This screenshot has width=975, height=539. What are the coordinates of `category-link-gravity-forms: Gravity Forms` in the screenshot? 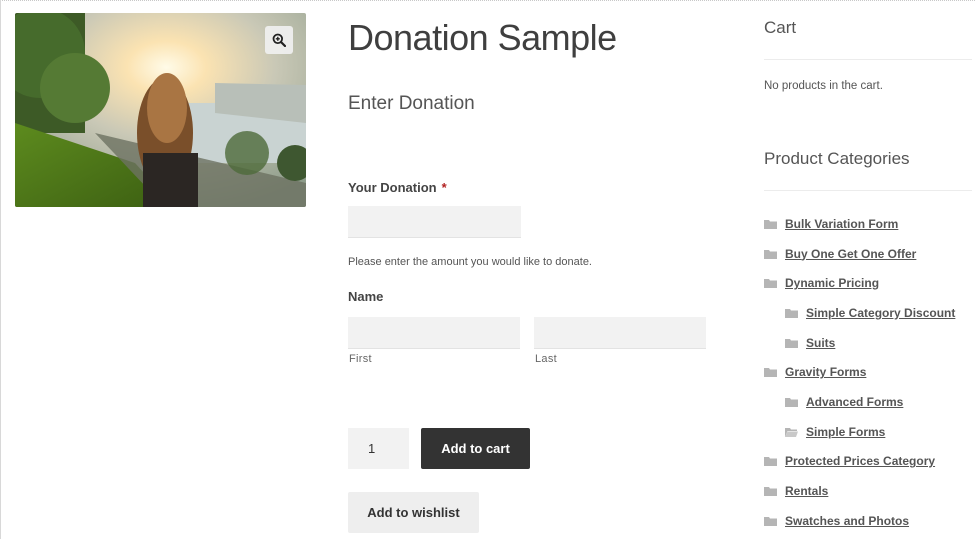 It's located at (825, 372).